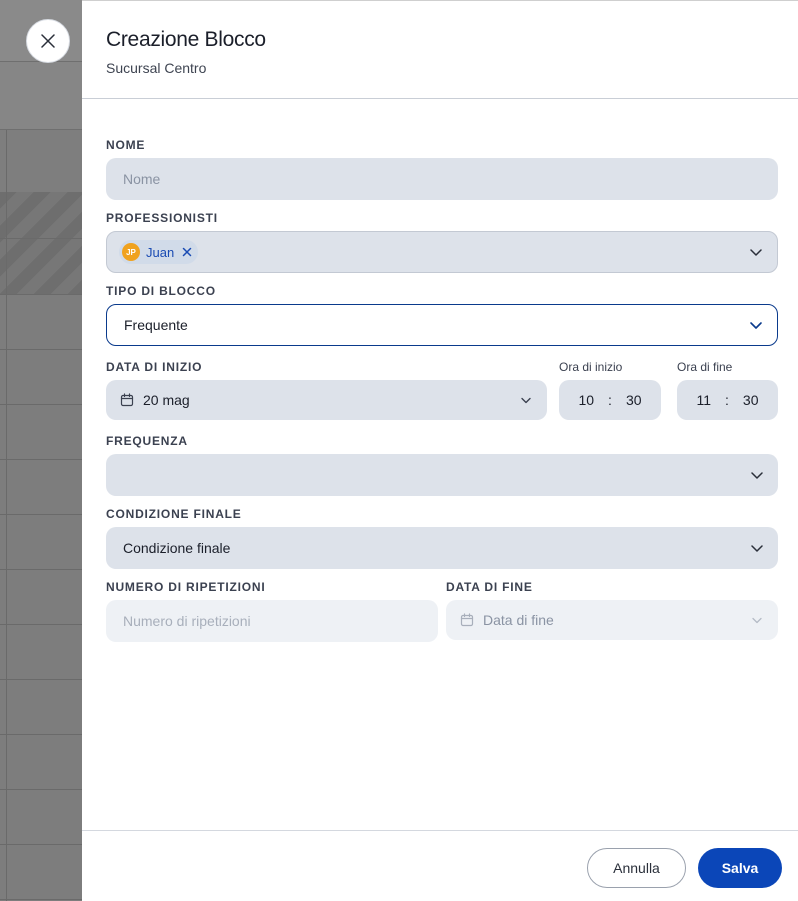  I want to click on backdrop-header, so click(41, 96).